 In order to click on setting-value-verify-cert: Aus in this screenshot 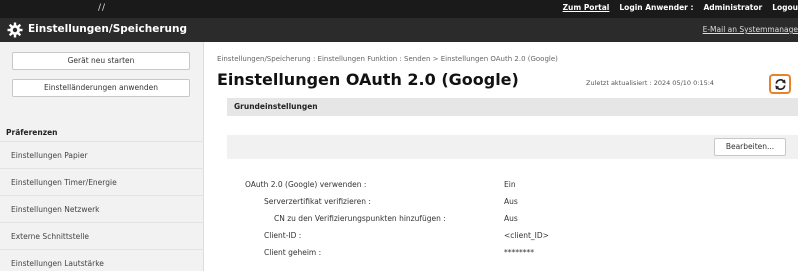, I will do `click(511, 201)`.